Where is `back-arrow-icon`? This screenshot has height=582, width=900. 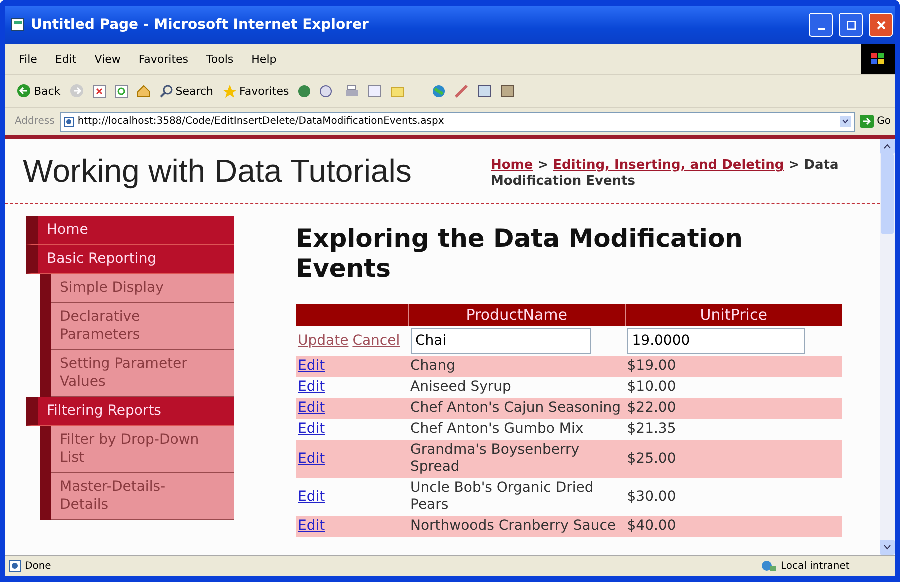
back-arrow-icon is located at coordinates (24, 91).